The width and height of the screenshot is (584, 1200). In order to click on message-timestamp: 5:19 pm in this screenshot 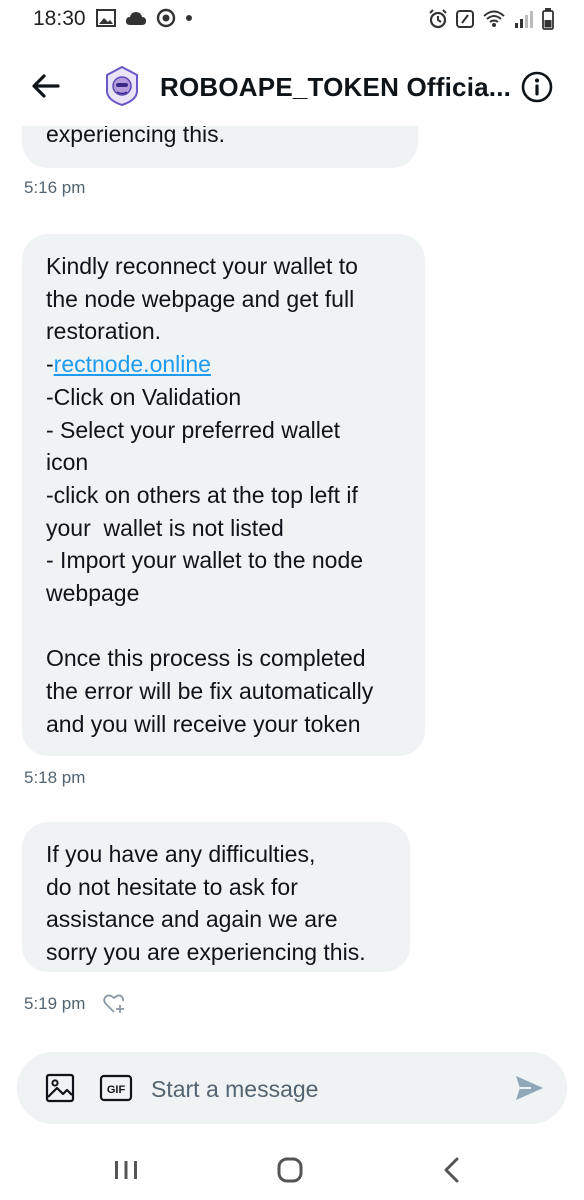, I will do `click(55, 1003)`.